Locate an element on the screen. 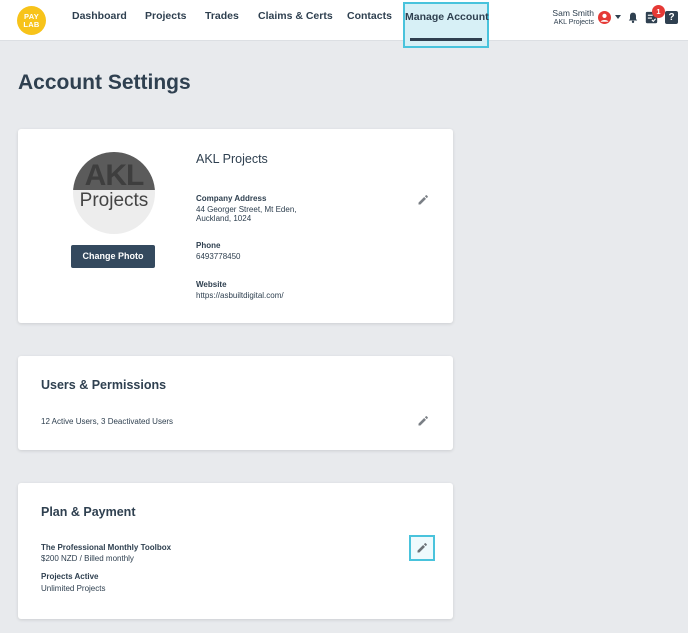 Image resolution: width=688 pixels, height=633 pixels. nav-projects: Projects is located at coordinates (165, 16).